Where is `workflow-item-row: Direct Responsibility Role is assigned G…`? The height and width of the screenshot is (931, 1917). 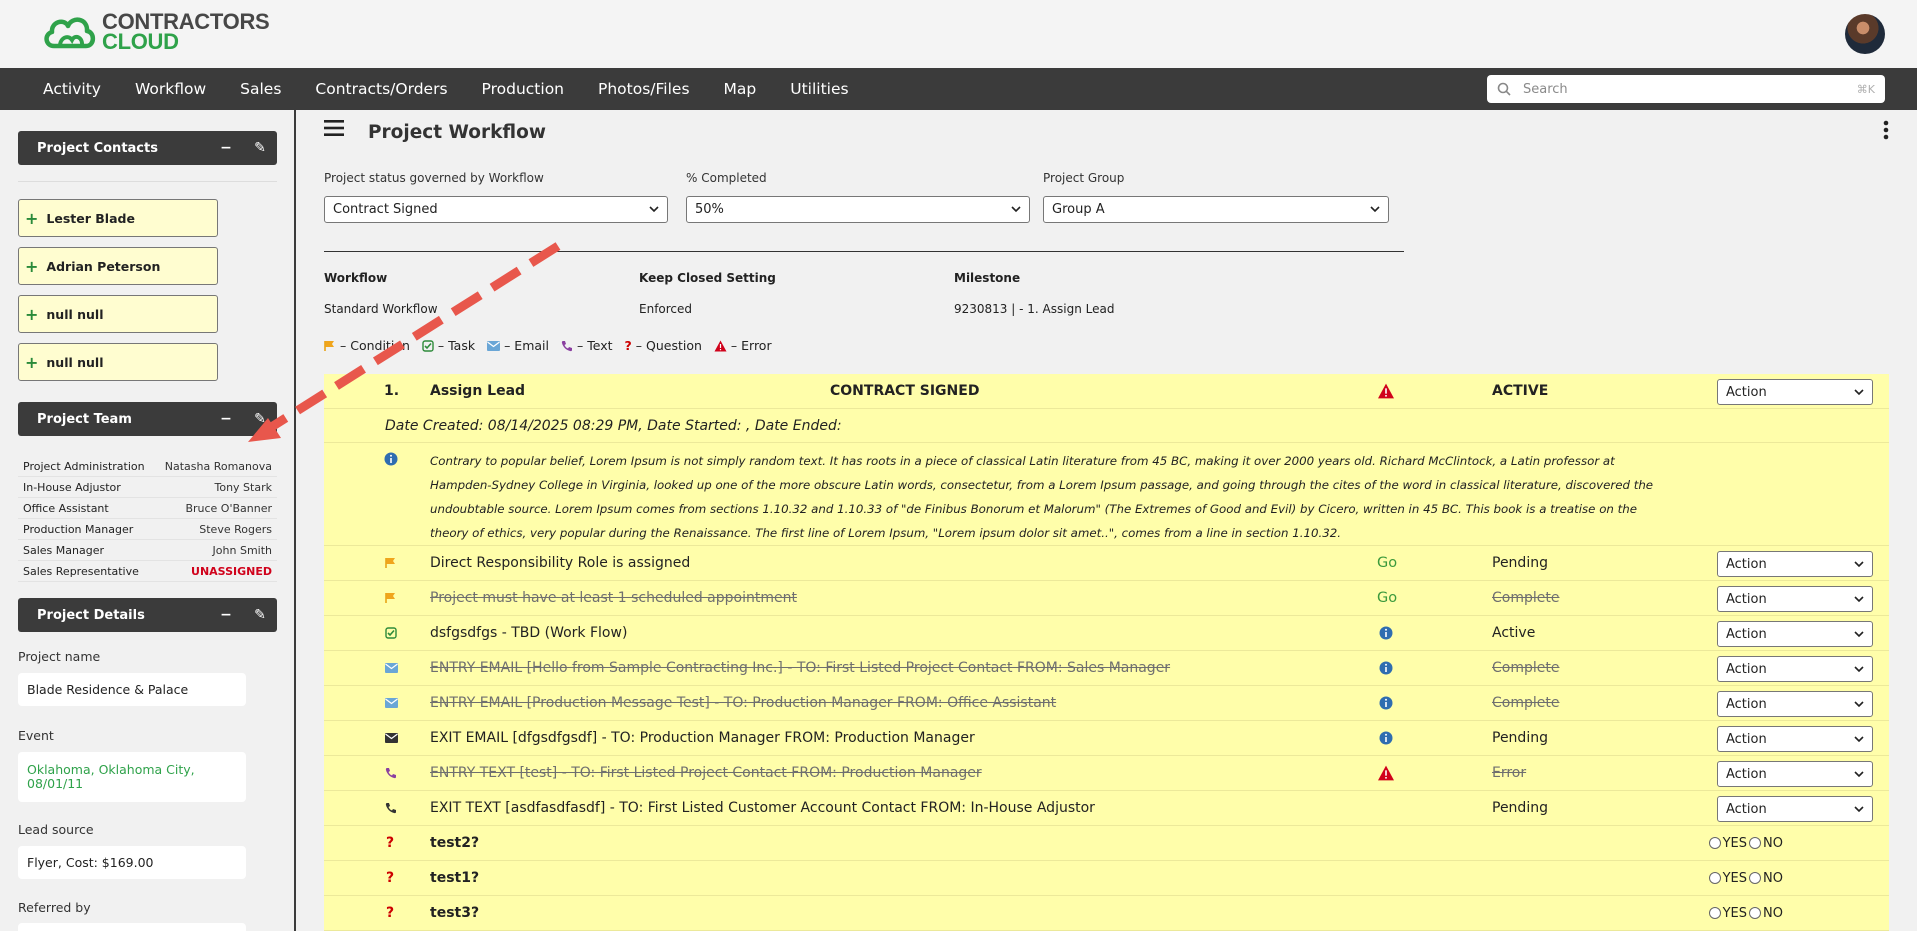
workflow-item-row: Direct Responsibility Role is assigned G… is located at coordinates (1106, 563).